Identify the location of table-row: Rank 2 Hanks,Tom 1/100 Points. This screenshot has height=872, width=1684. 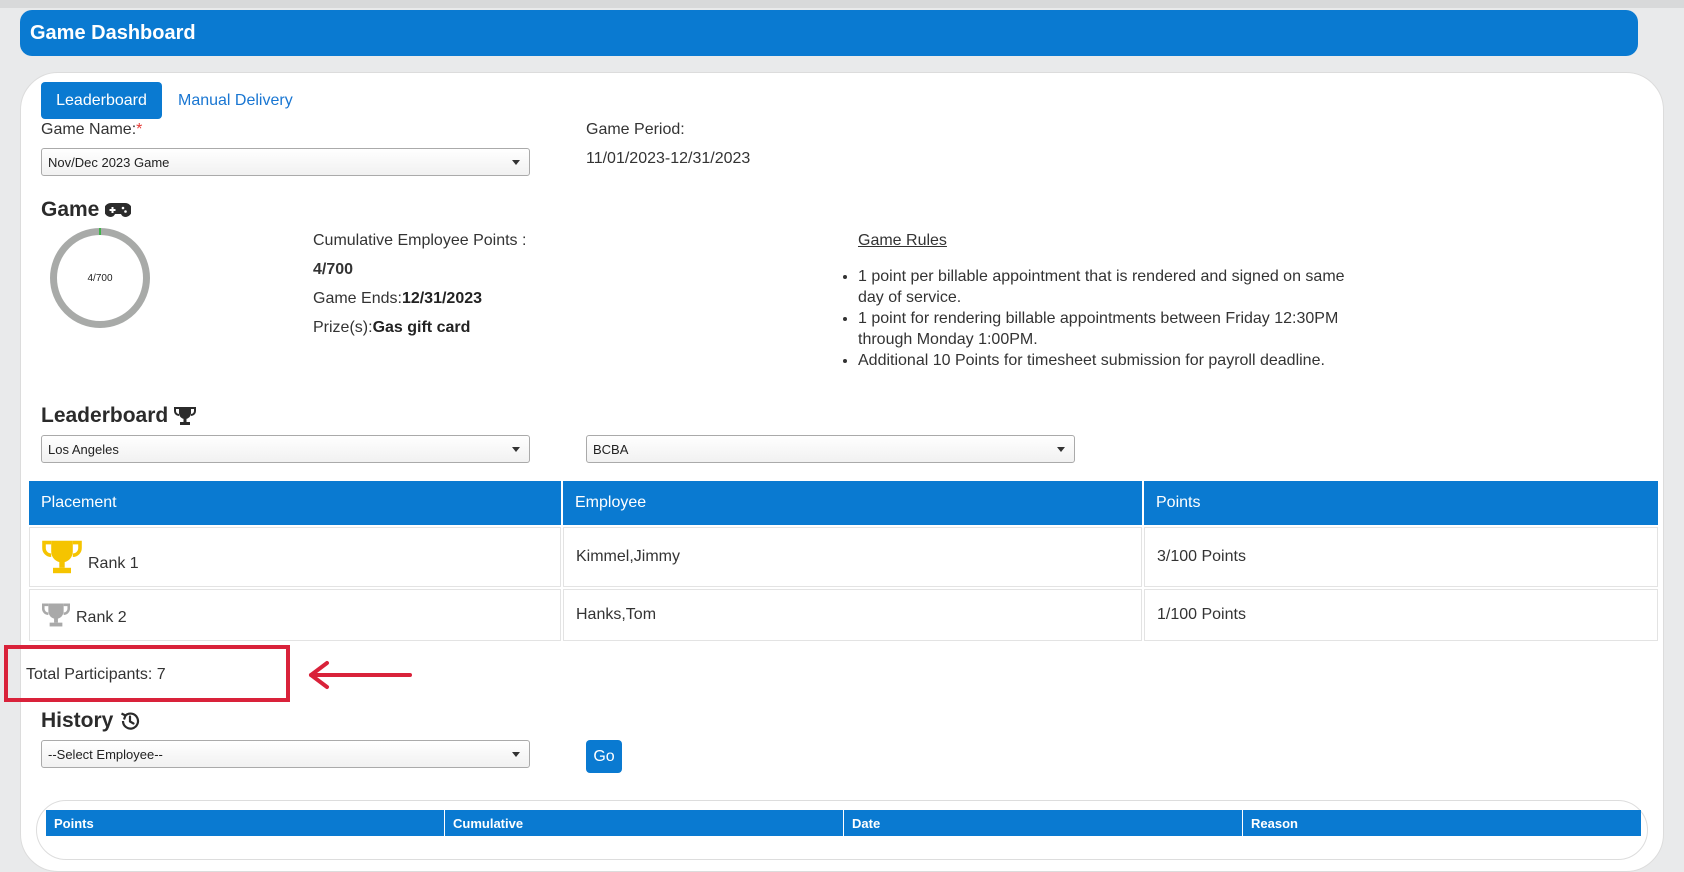
(843, 615).